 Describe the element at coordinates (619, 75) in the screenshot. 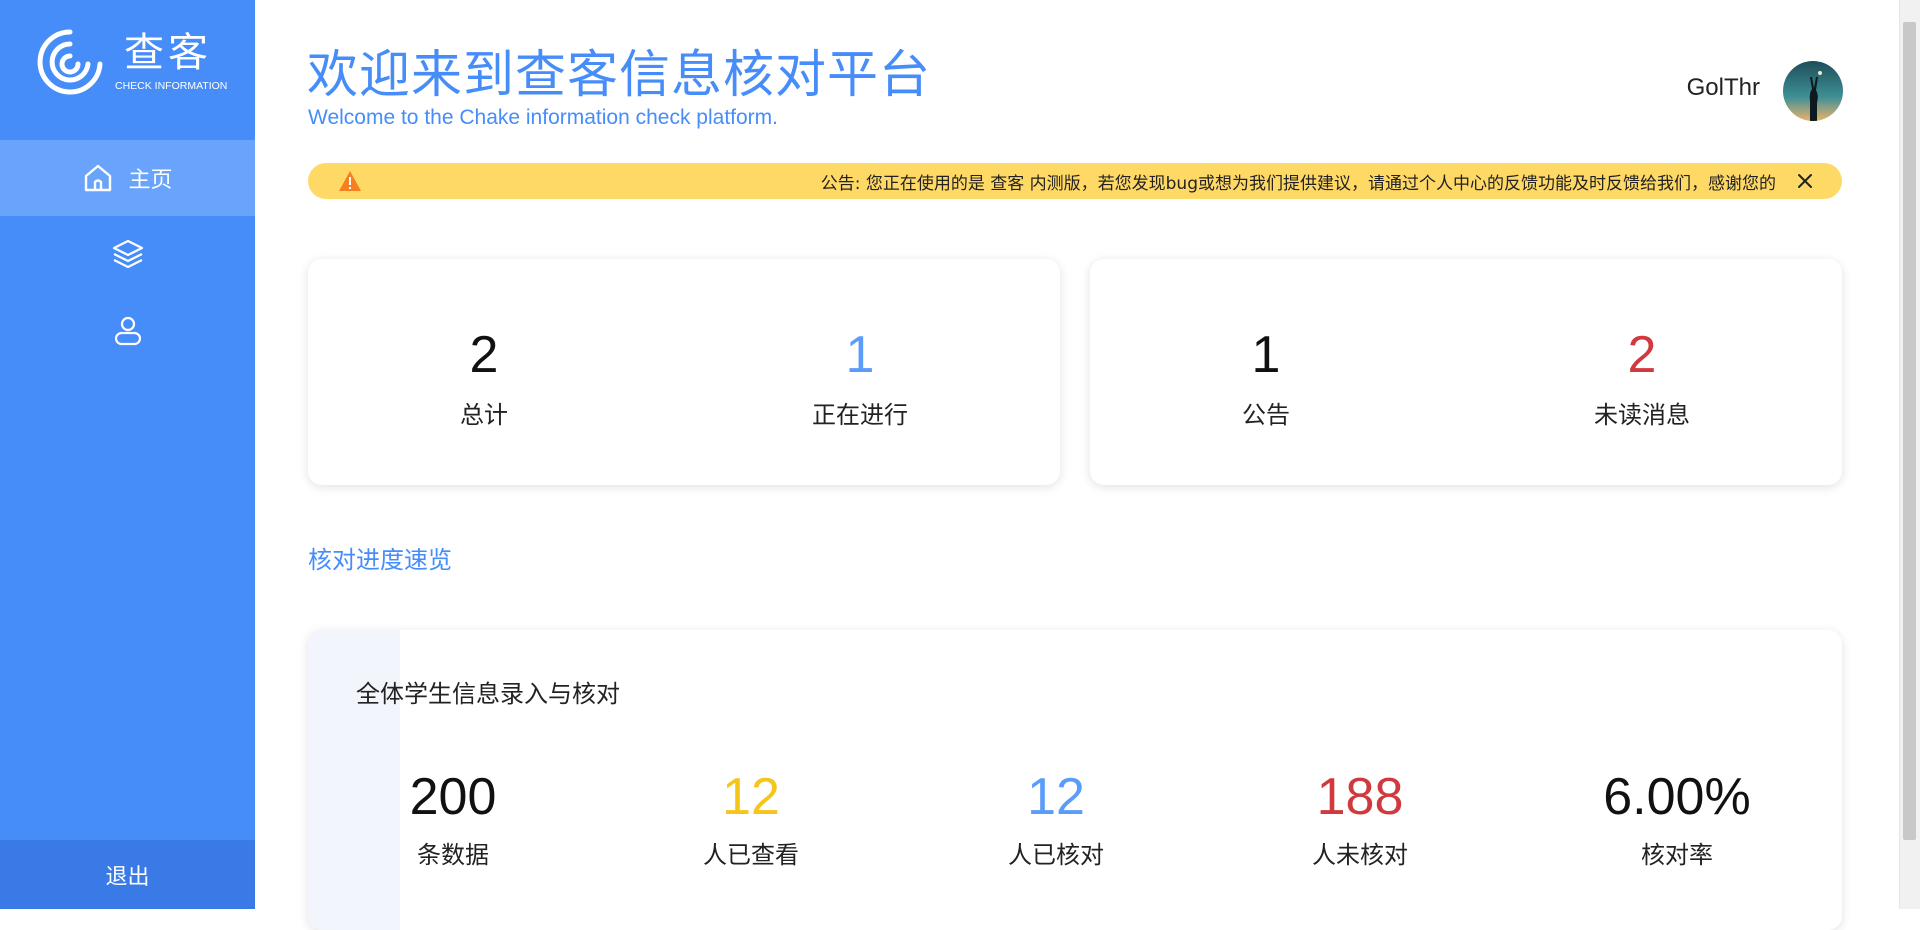

I see `page-title: 欢迎来到查客信息核对平台` at that location.